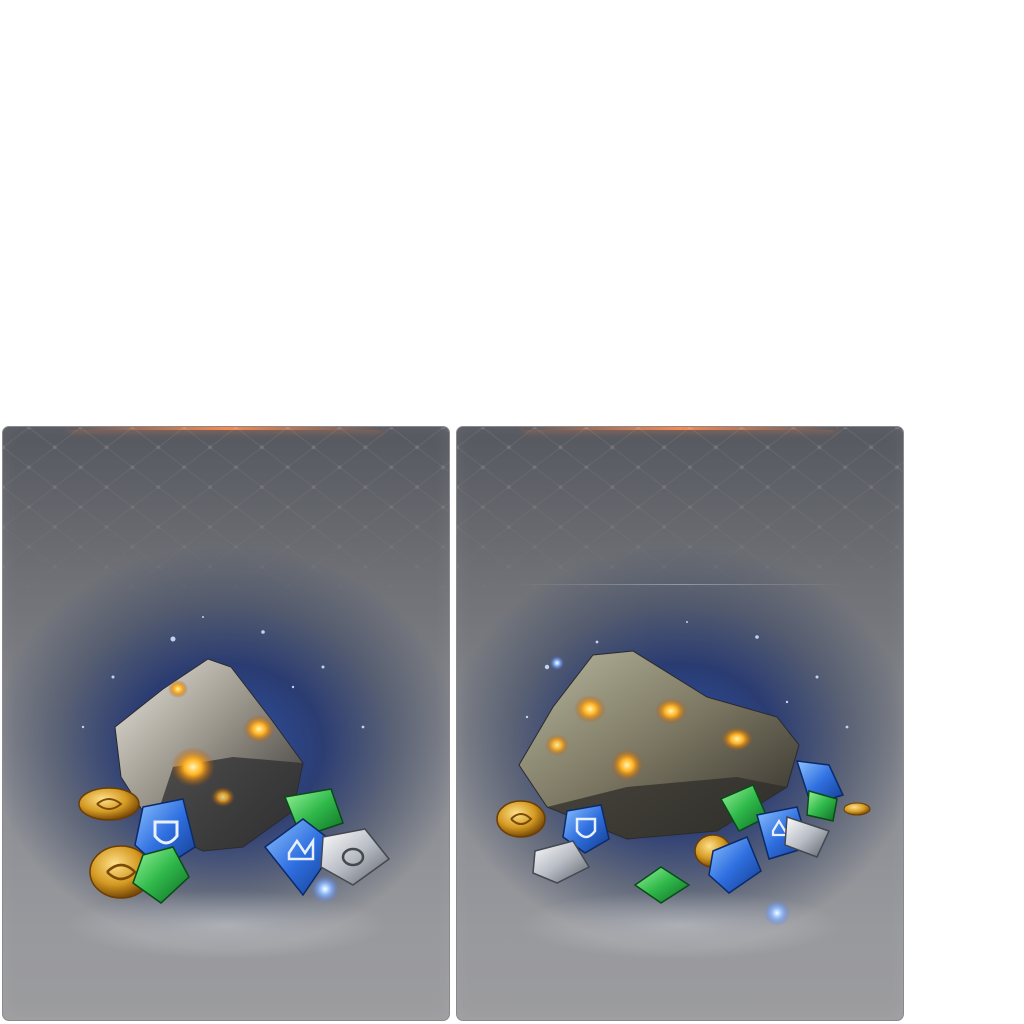  What do you see at coordinates (662, 885) in the screenshot?
I see `green-rune-icon` at bounding box center [662, 885].